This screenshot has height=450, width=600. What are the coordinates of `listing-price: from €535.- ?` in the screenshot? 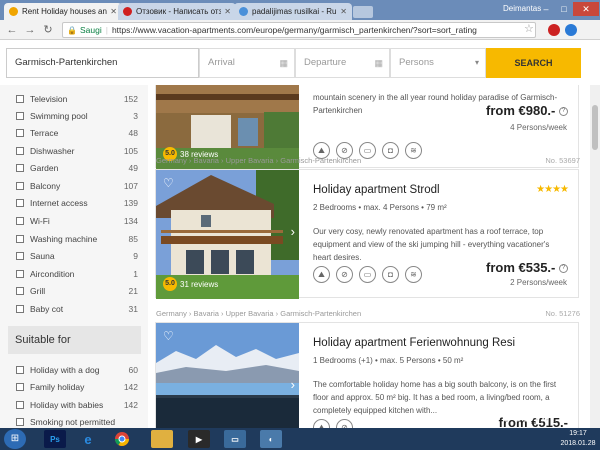 It's located at (527, 267).